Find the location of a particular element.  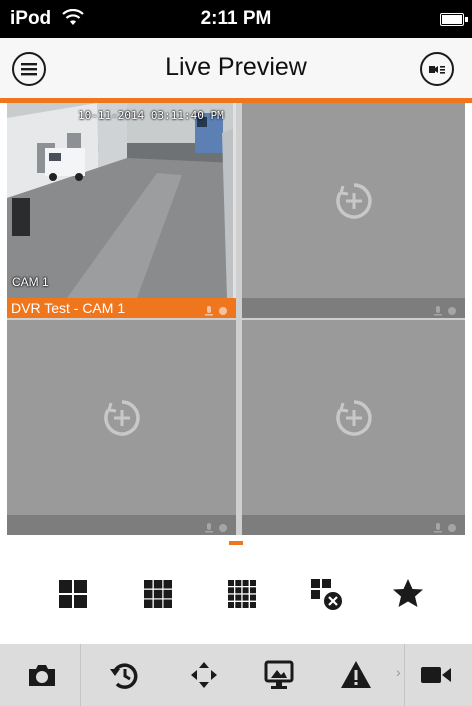

alarm-icon is located at coordinates (356, 674).